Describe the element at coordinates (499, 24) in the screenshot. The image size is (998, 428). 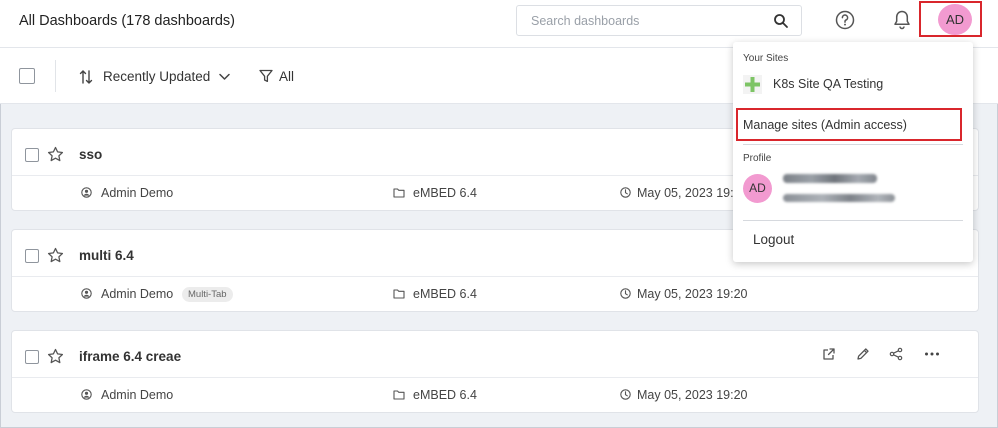
I see `top-header: All Dashboards (178 dashboards) AD` at that location.